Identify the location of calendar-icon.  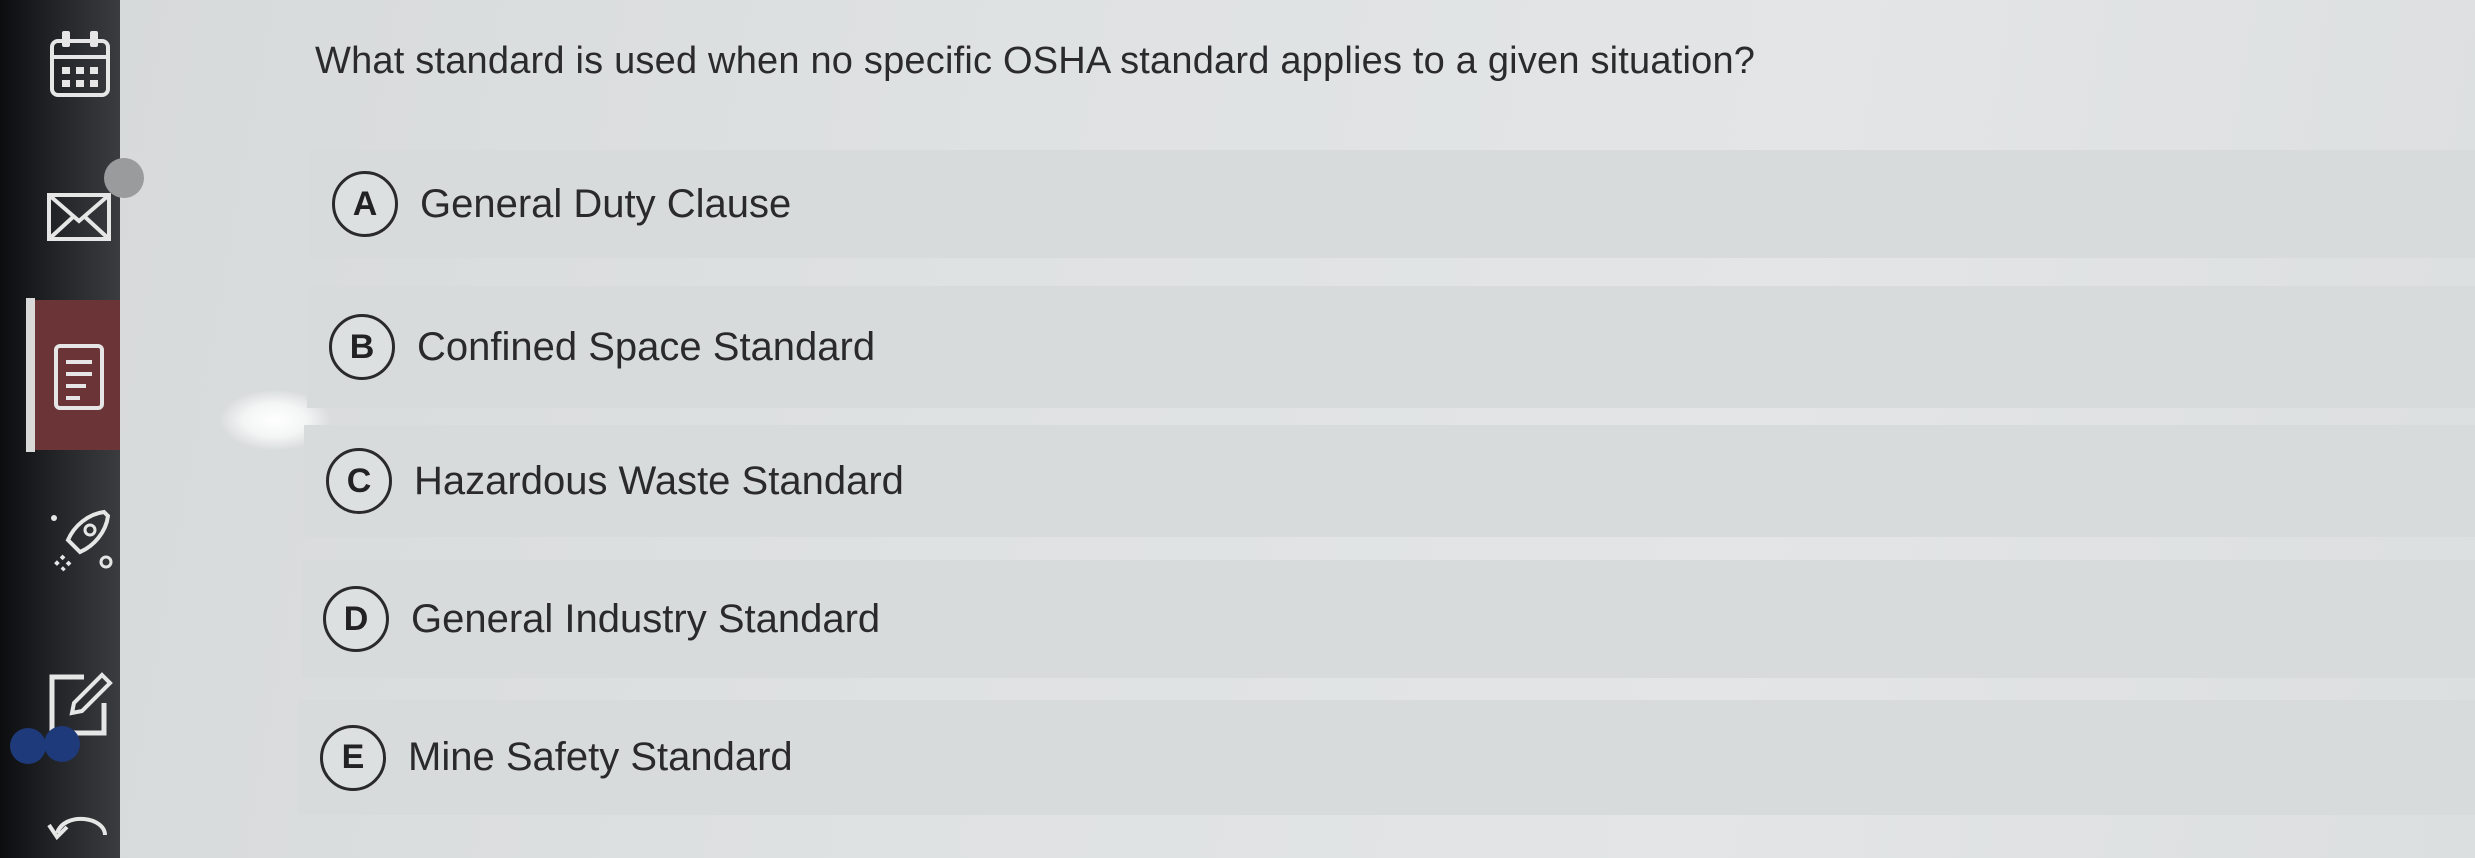
(80, 63).